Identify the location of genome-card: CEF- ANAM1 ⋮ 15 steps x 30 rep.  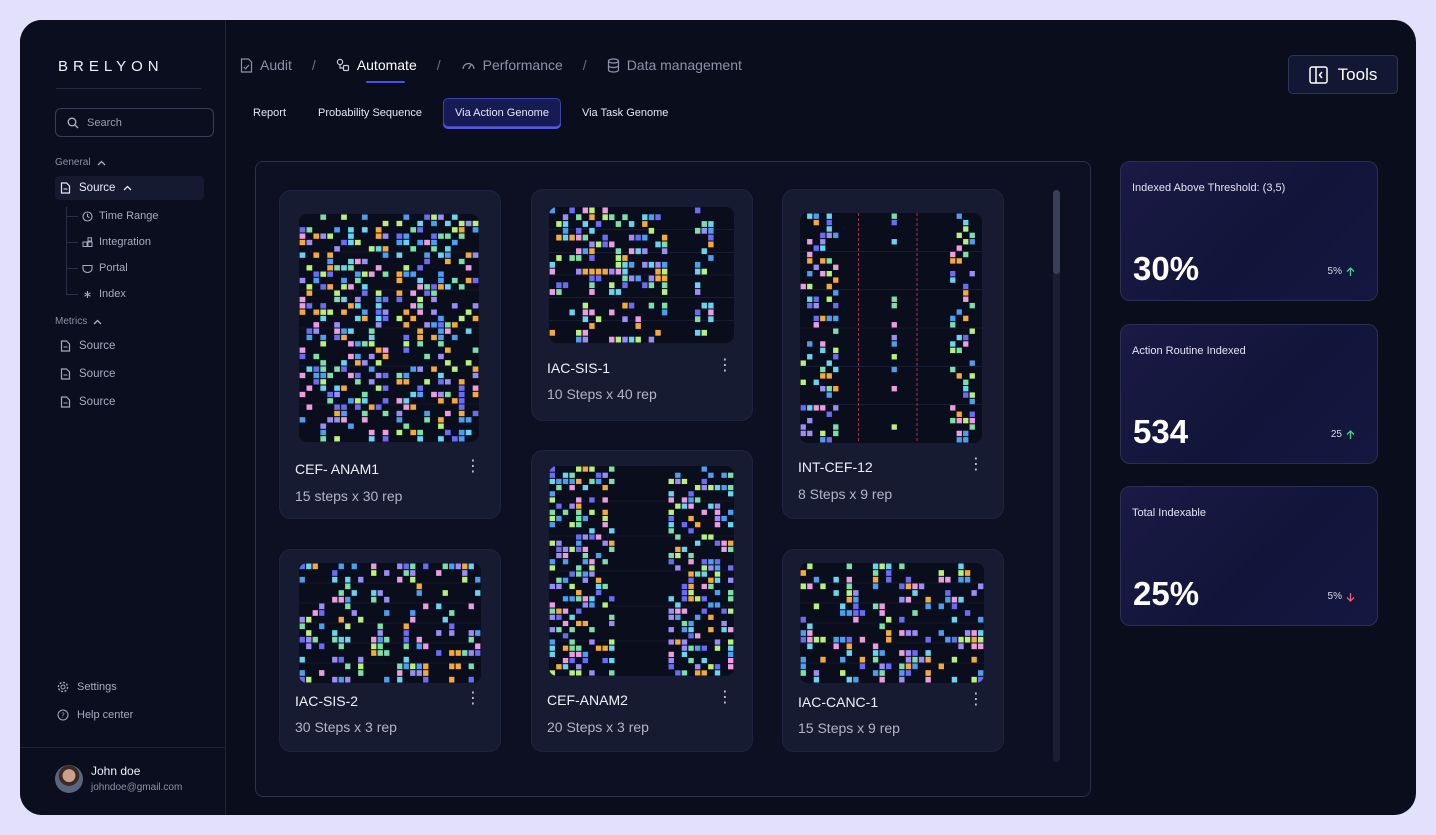
(390, 354).